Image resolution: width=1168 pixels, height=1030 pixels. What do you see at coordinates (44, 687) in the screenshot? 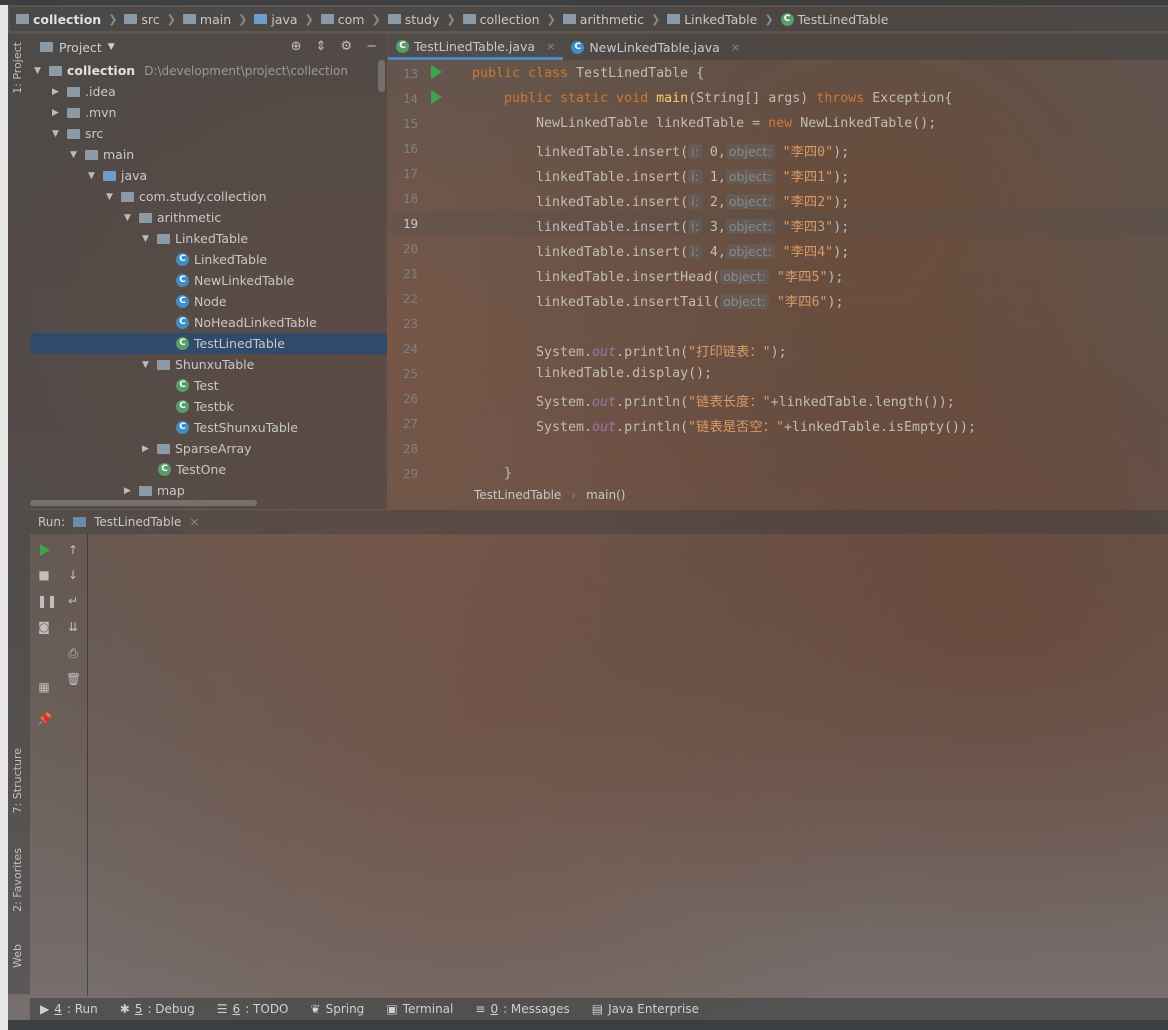
I see `layout-icon: ▦` at bounding box center [44, 687].